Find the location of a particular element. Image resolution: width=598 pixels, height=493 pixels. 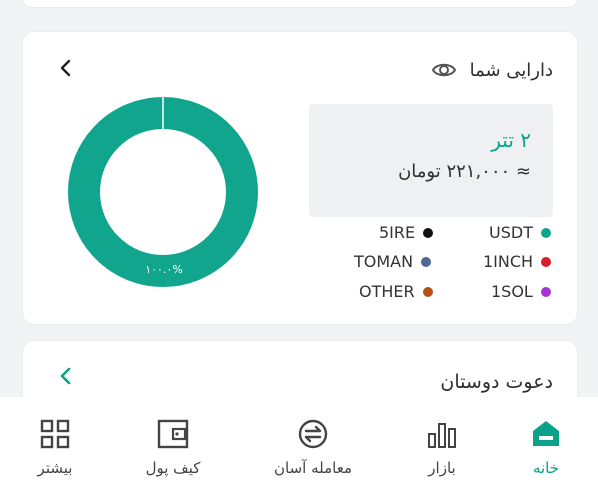

donut-slice-usdt is located at coordinates (163, 192).